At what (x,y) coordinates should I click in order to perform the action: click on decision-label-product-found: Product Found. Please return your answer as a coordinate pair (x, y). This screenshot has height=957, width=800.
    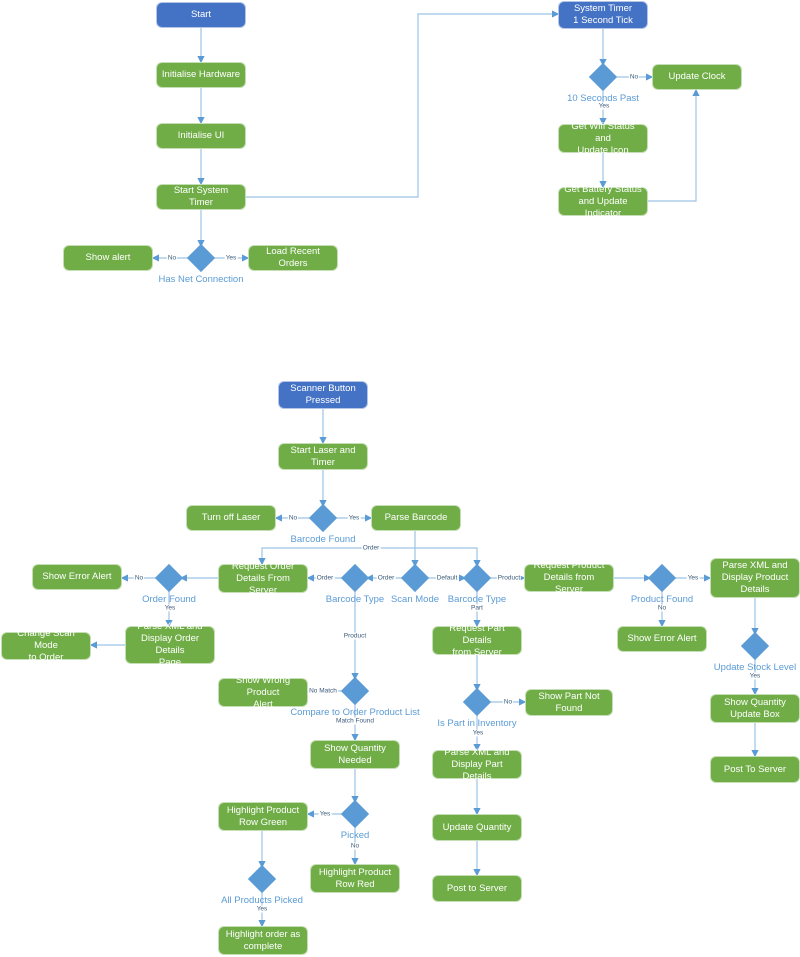
    Looking at the image, I should click on (662, 599).